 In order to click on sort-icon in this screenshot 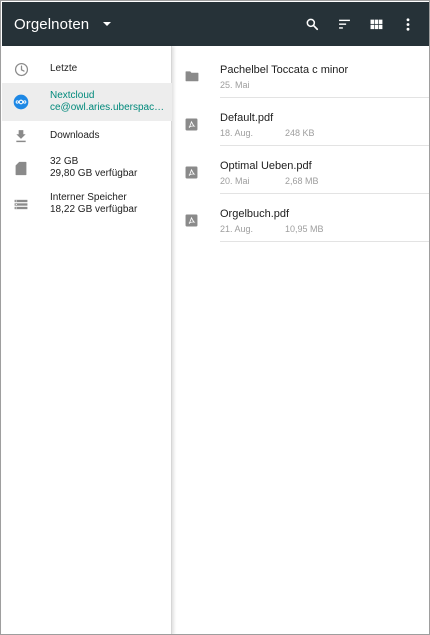, I will do `click(344, 24)`.